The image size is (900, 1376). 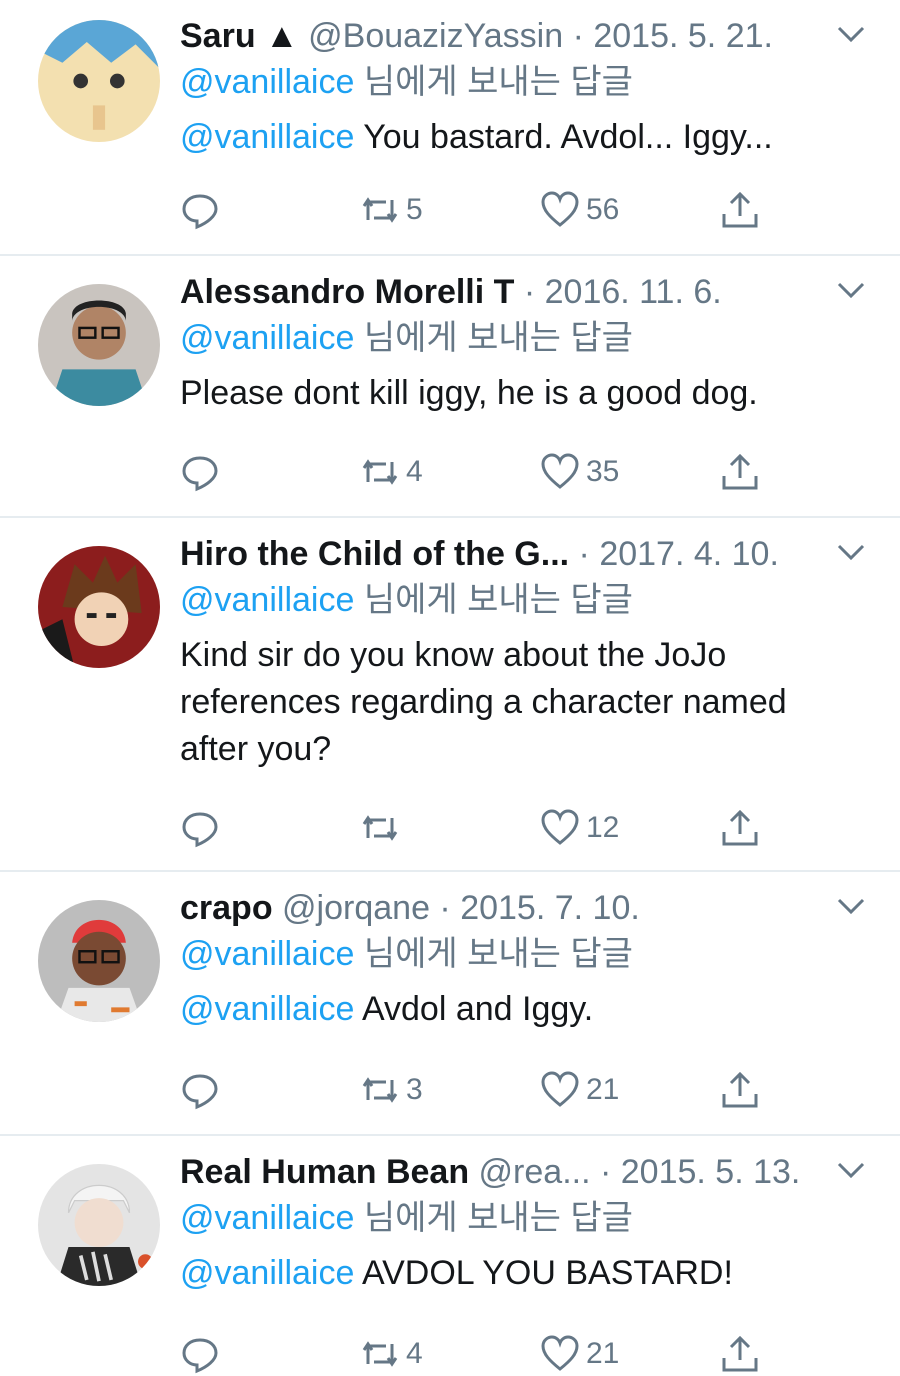 What do you see at coordinates (391, 210) in the screenshot?
I see `retweet-button: 5` at bounding box center [391, 210].